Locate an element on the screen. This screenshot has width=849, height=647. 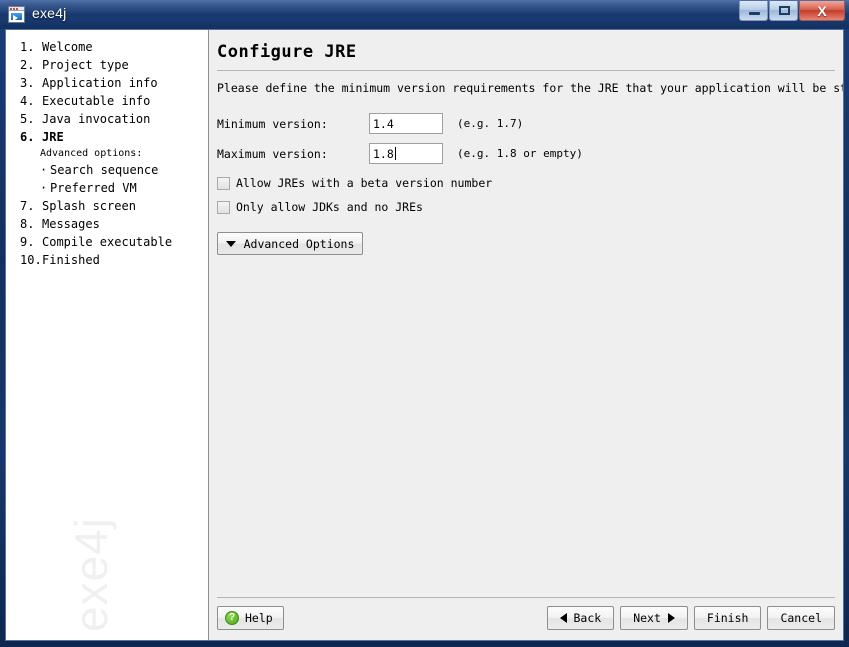
app-window-icon is located at coordinates (16, 14).